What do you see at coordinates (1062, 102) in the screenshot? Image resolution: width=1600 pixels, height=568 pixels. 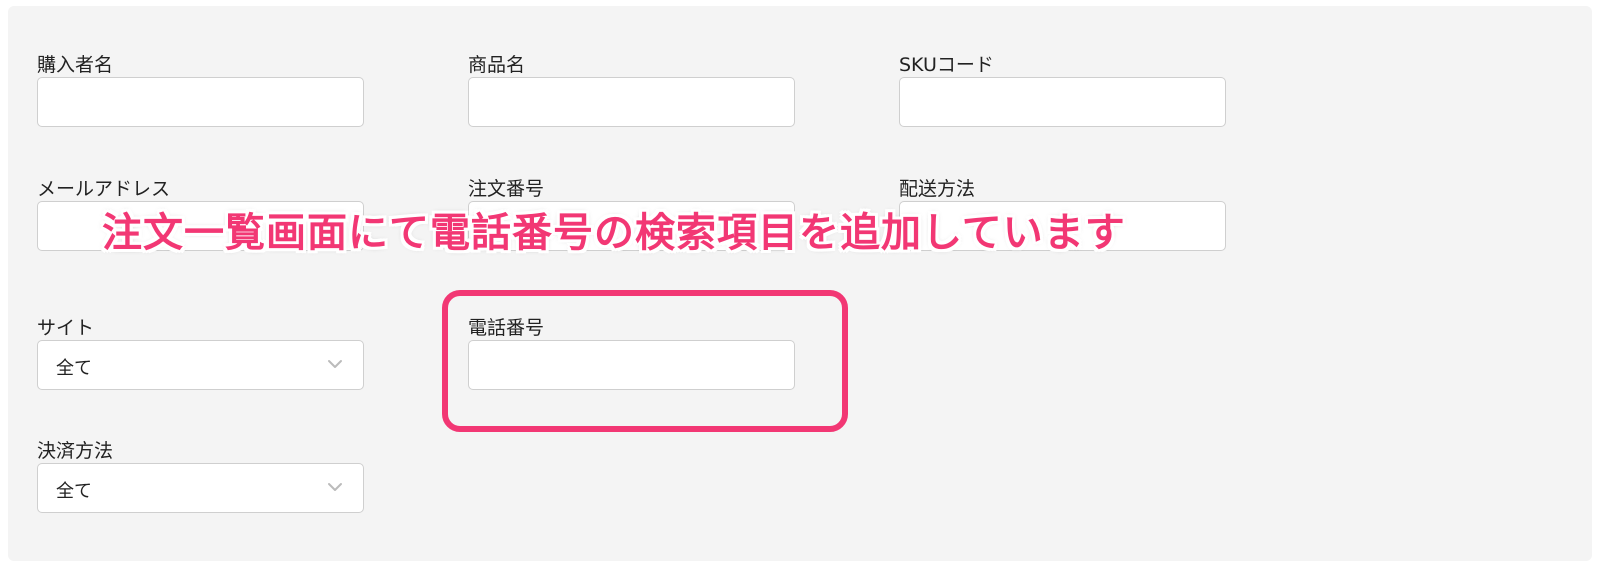 I see `sku-code-input` at bounding box center [1062, 102].